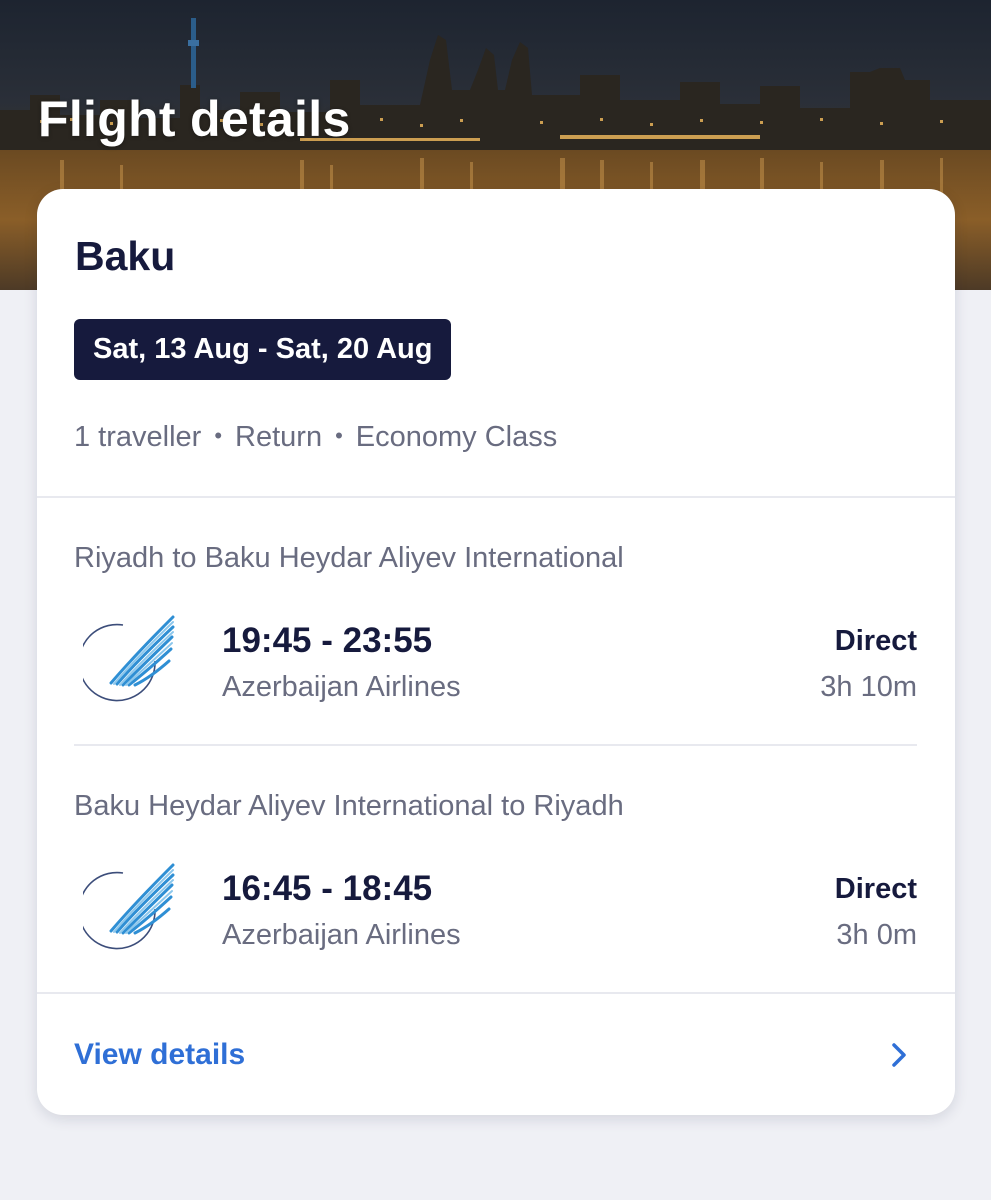  I want to click on view-details-button: View details, so click(496, 1054).